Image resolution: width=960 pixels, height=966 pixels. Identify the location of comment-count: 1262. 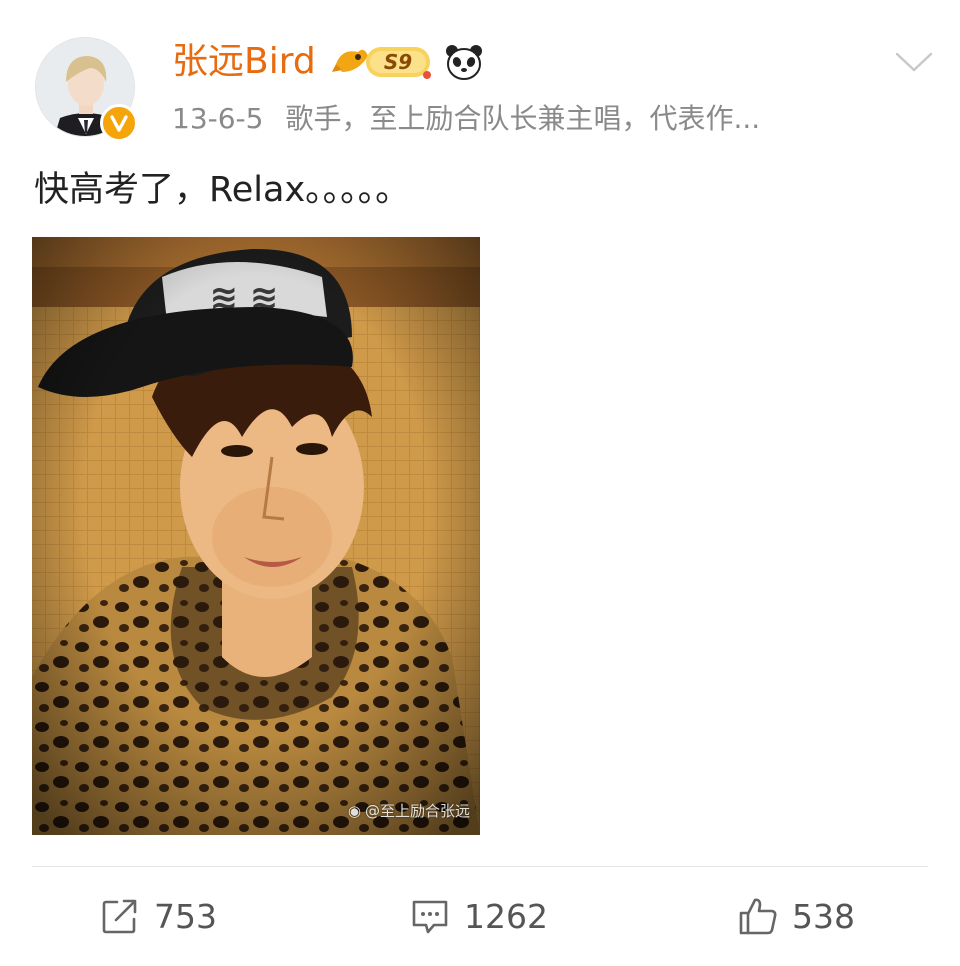
(506, 916).